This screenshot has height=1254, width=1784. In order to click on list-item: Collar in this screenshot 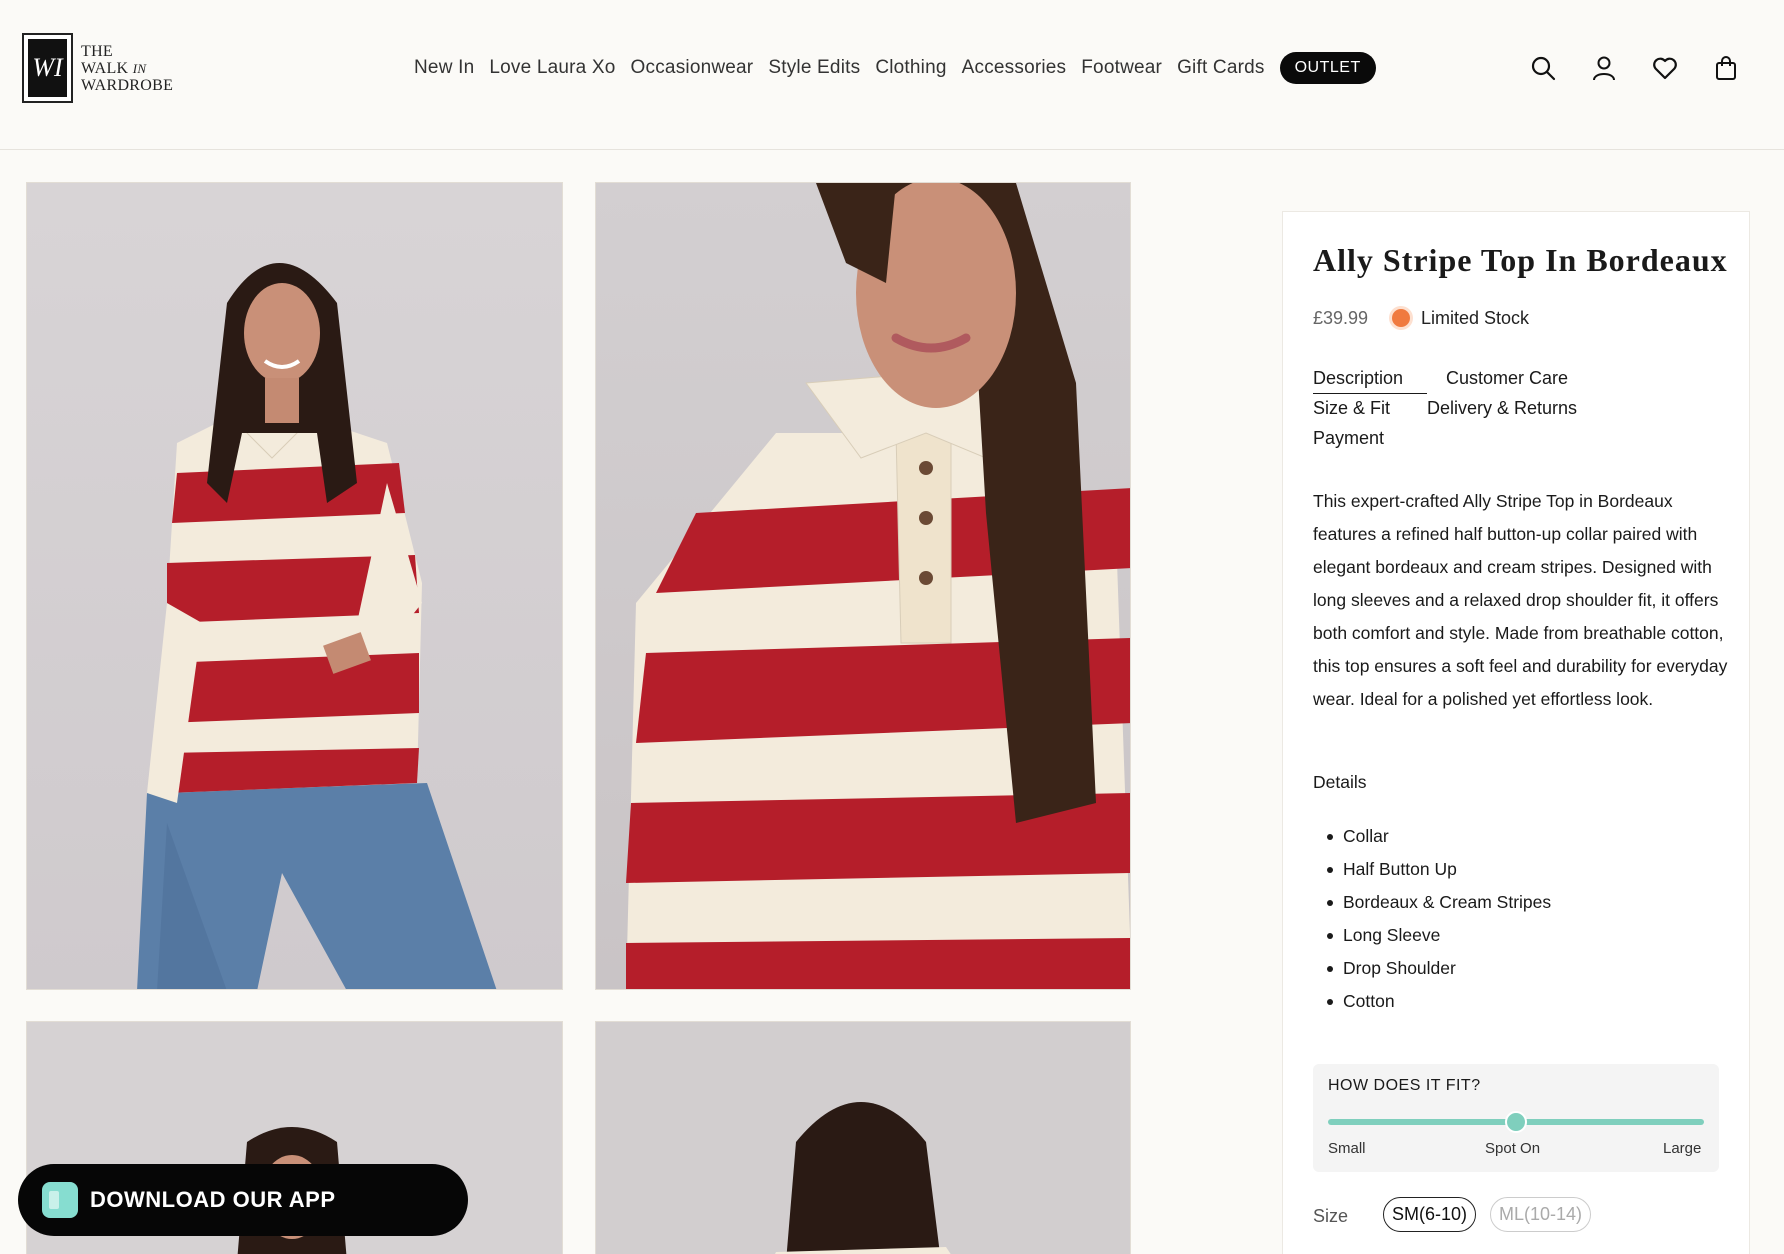, I will do `click(1432, 836)`.